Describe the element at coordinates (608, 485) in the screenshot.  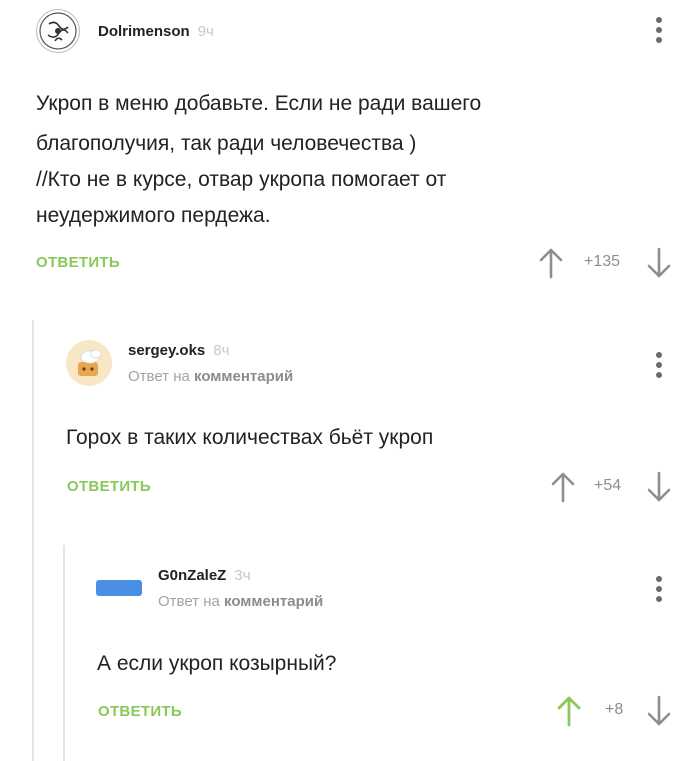
I see `score: +54` at that location.